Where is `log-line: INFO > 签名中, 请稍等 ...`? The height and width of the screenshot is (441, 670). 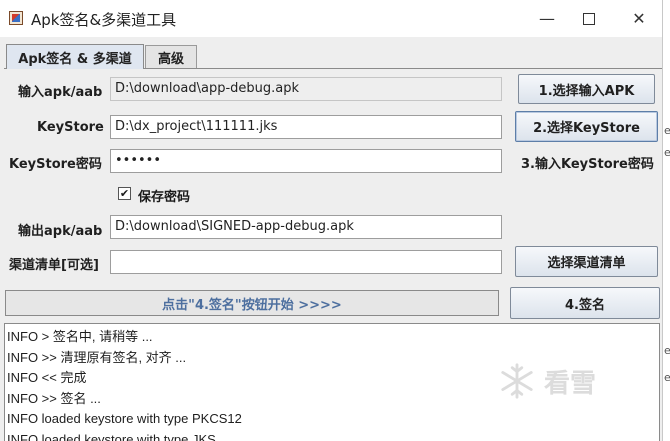 log-line: INFO > 签名中, 请稍等 ... is located at coordinates (80, 336).